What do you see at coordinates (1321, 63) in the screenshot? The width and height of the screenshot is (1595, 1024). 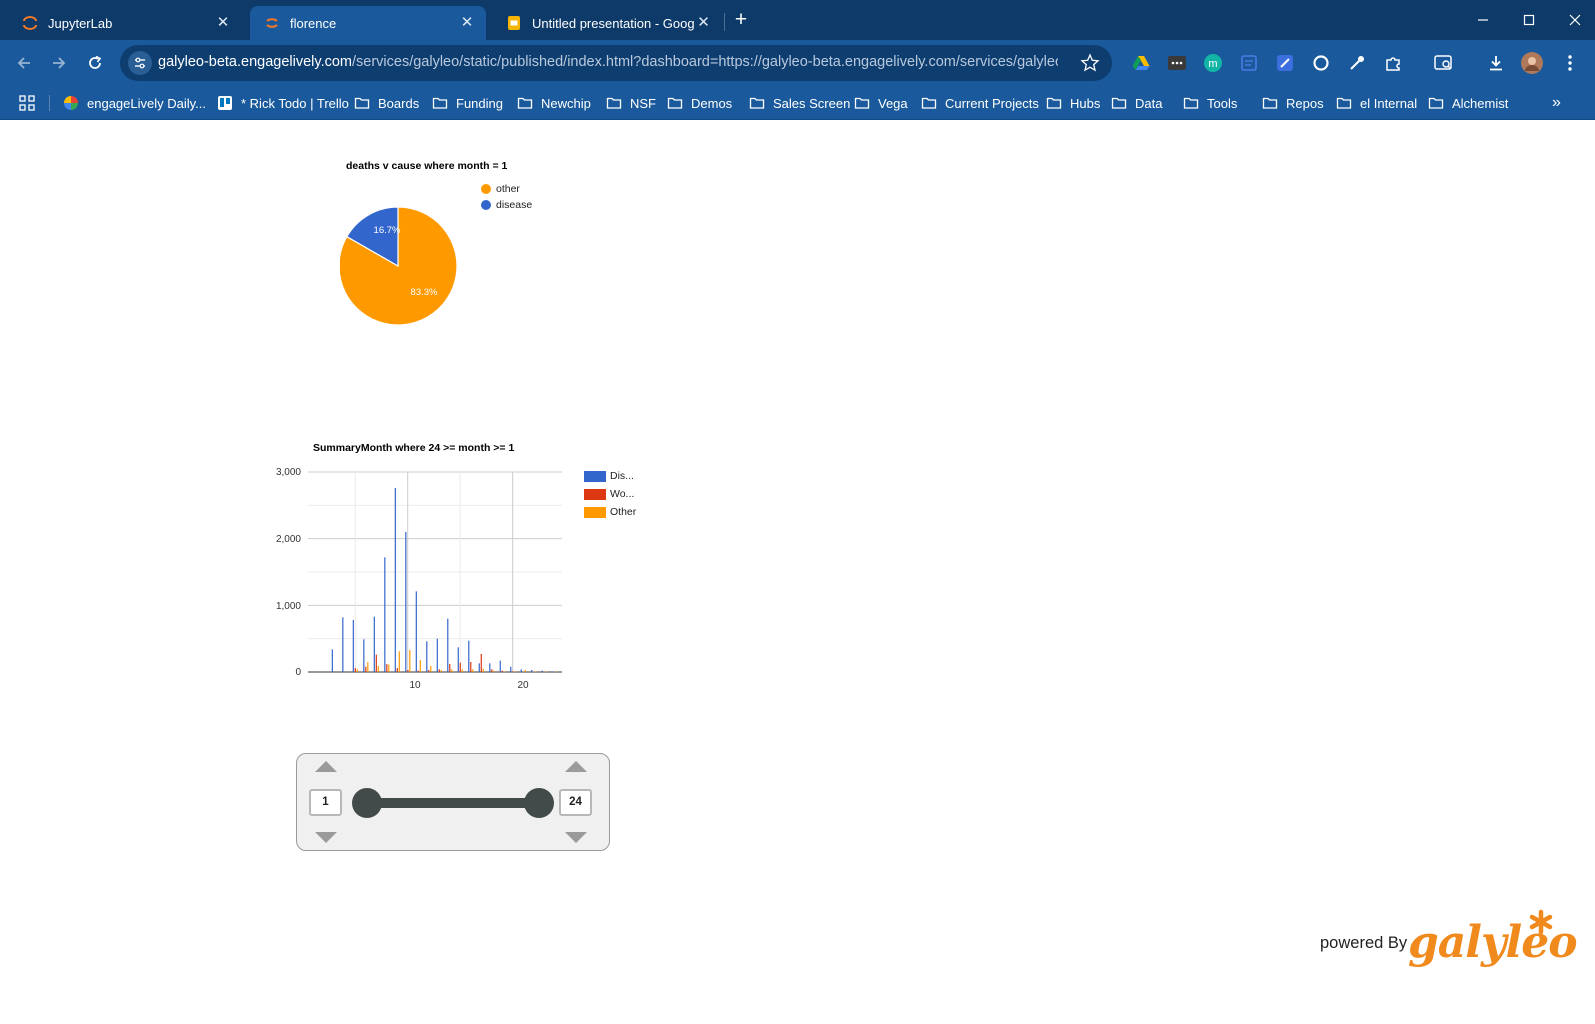 I see `sync-extension-icon` at bounding box center [1321, 63].